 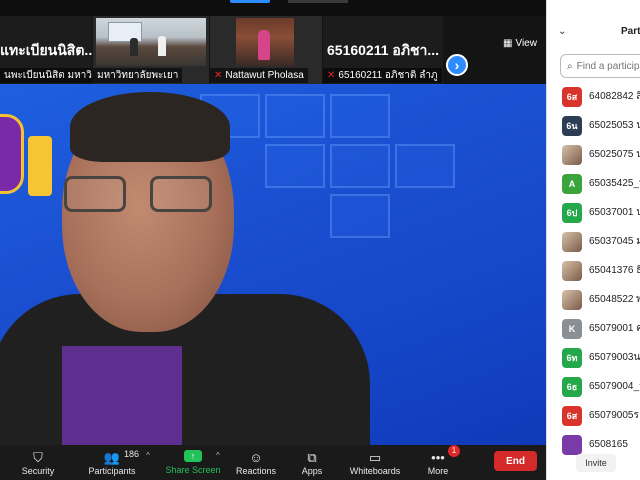 I want to click on participant-avatar: 6ธ, so click(x=572, y=386).